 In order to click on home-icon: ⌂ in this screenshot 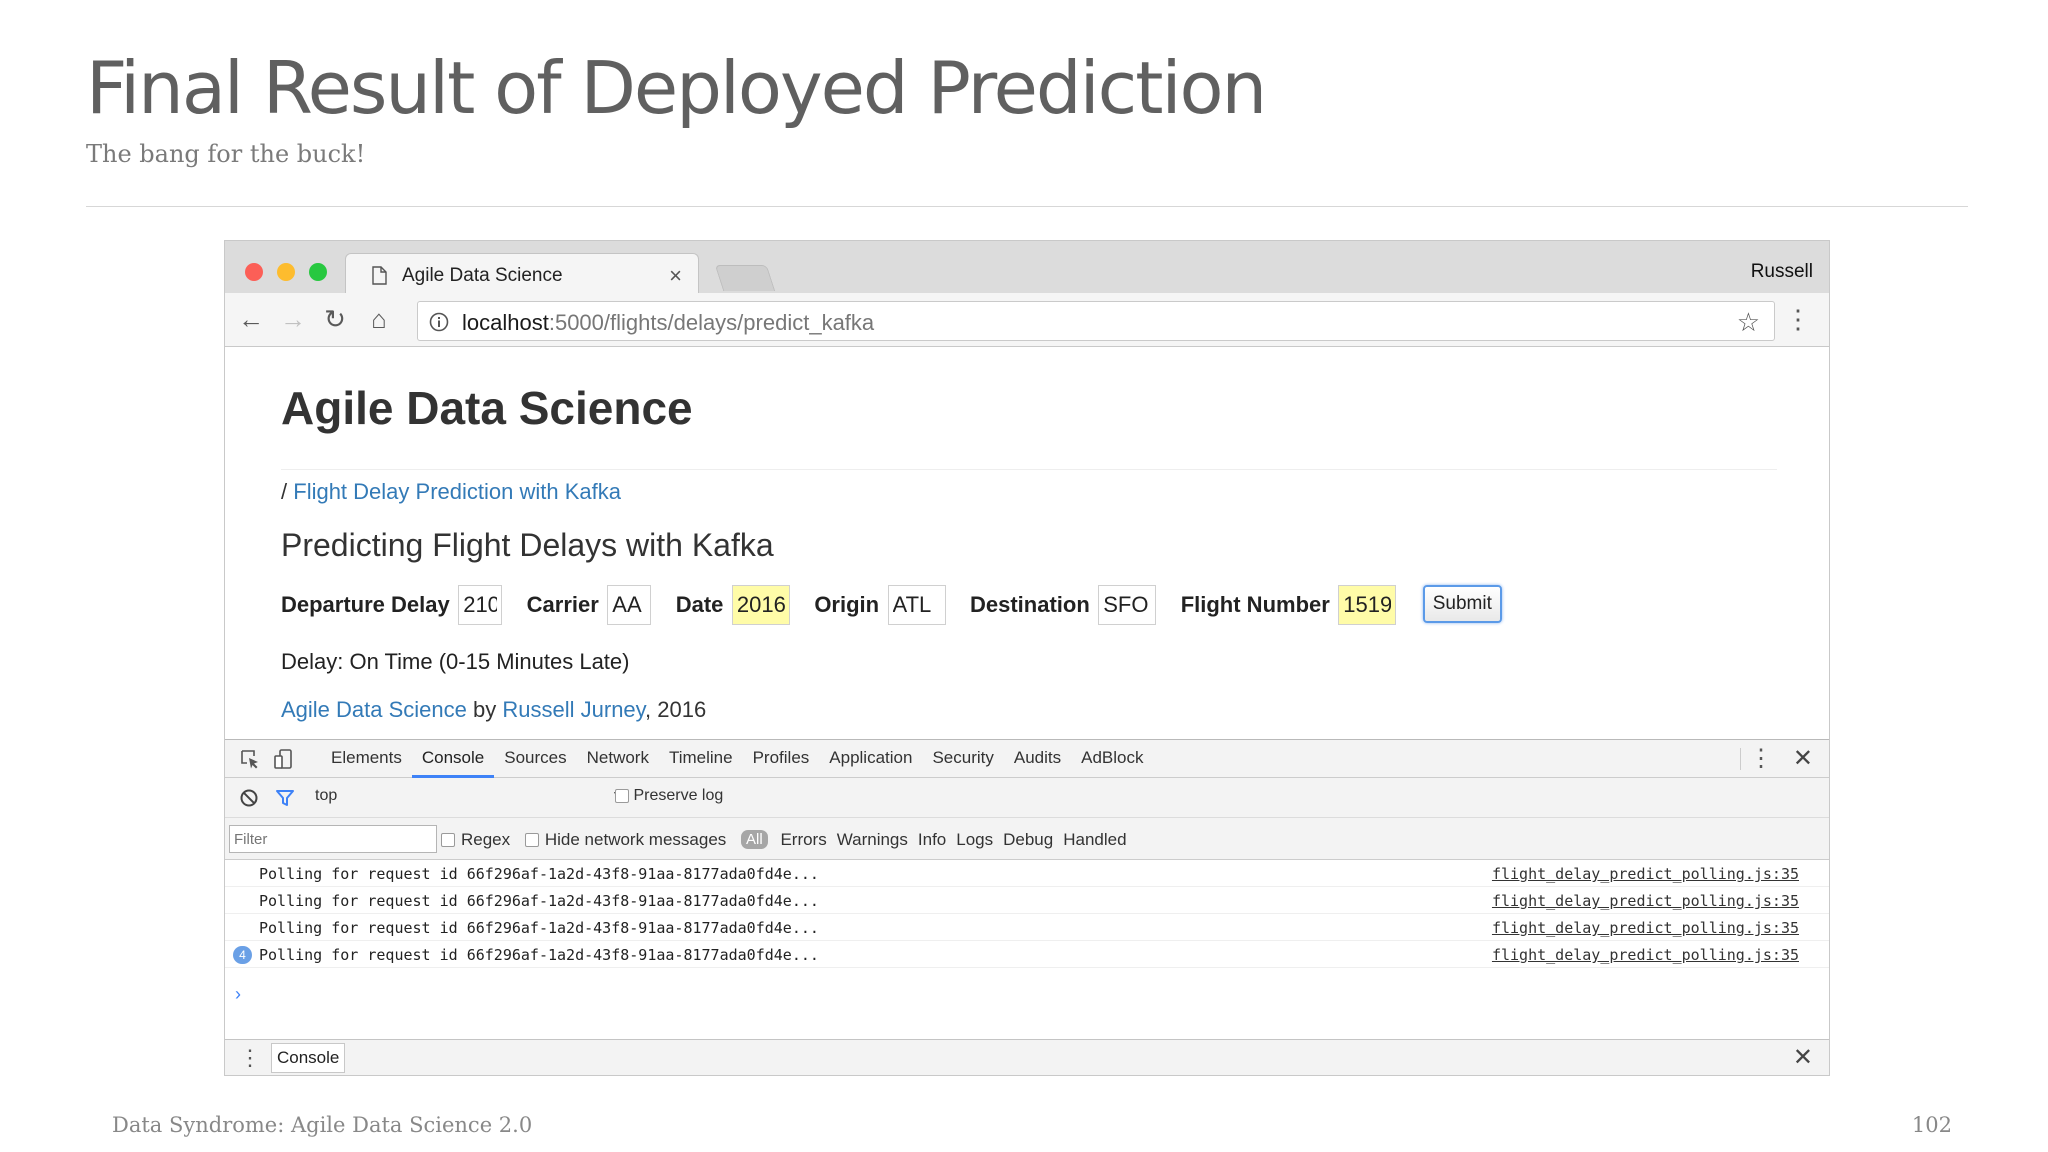, I will do `click(379, 319)`.